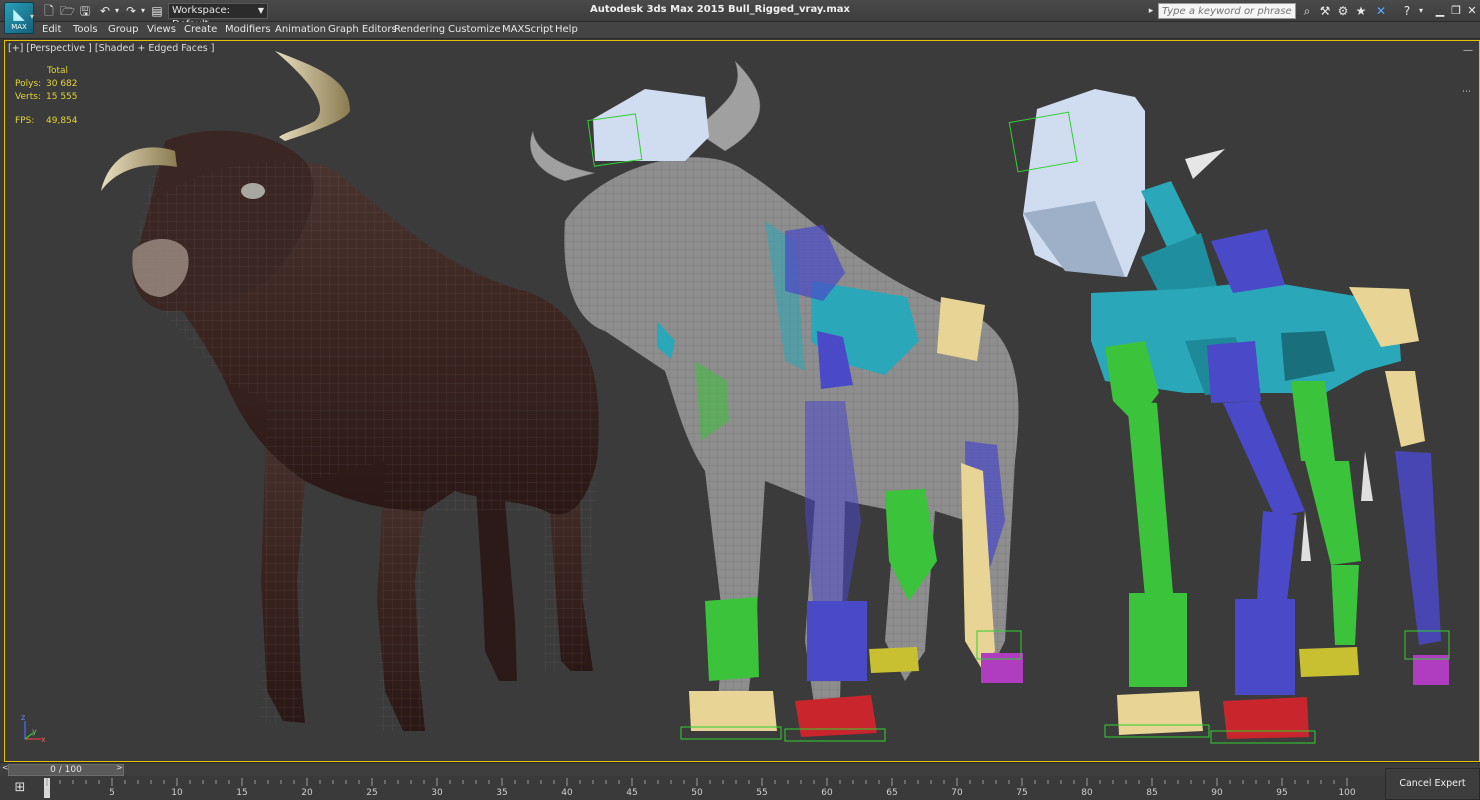 The width and height of the screenshot is (1480, 800). What do you see at coordinates (25, 121) in the screenshot?
I see `fps-label: FPS:` at bounding box center [25, 121].